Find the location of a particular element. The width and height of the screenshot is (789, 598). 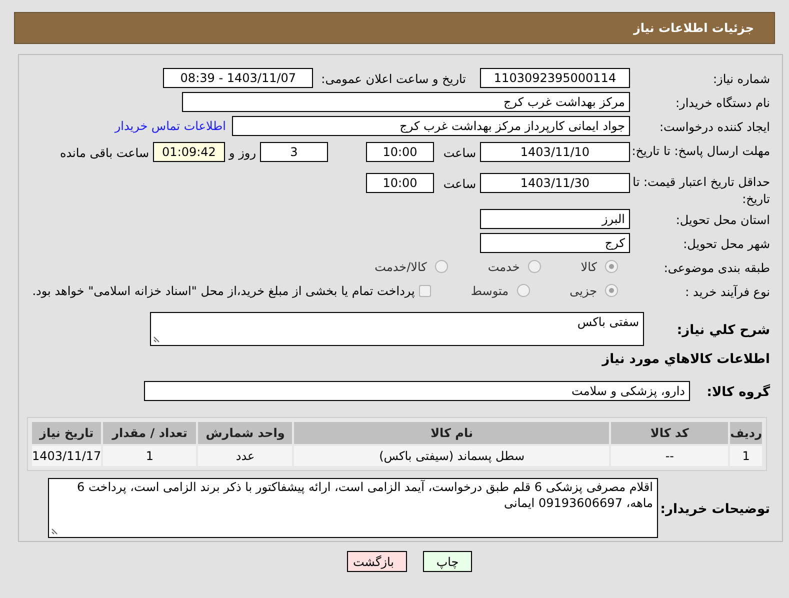

field-label: توضیحات خریدار: is located at coordinates (715, 509).